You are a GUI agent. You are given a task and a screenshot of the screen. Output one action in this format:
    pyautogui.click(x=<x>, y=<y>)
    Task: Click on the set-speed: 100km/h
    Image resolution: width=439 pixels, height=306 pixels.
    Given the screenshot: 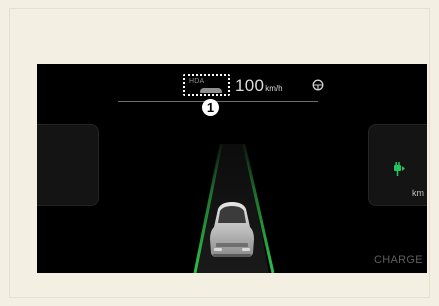 What is the action you would take?
    pyautogui.click(x=259, y=86)
    